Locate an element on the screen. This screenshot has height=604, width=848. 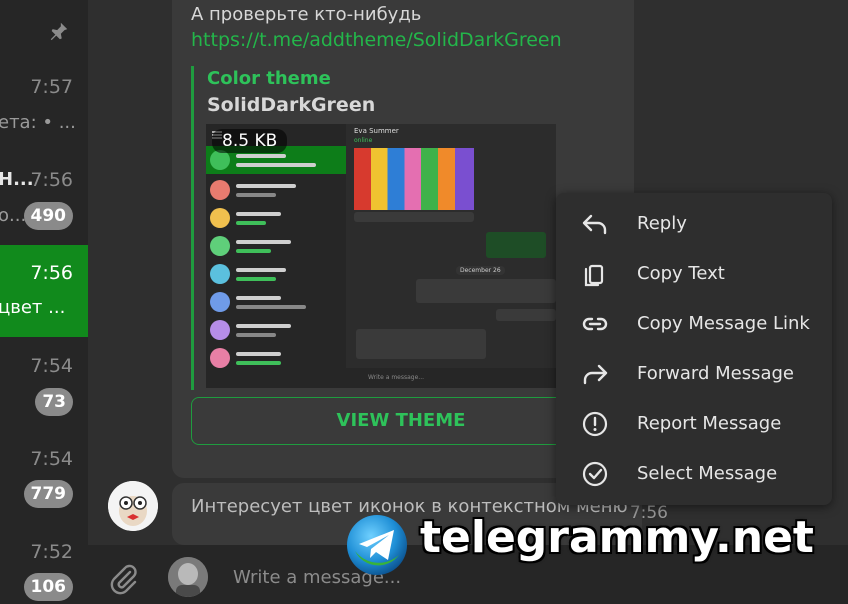
menu-item-reply: Reply is located at coordinates (694, 224).